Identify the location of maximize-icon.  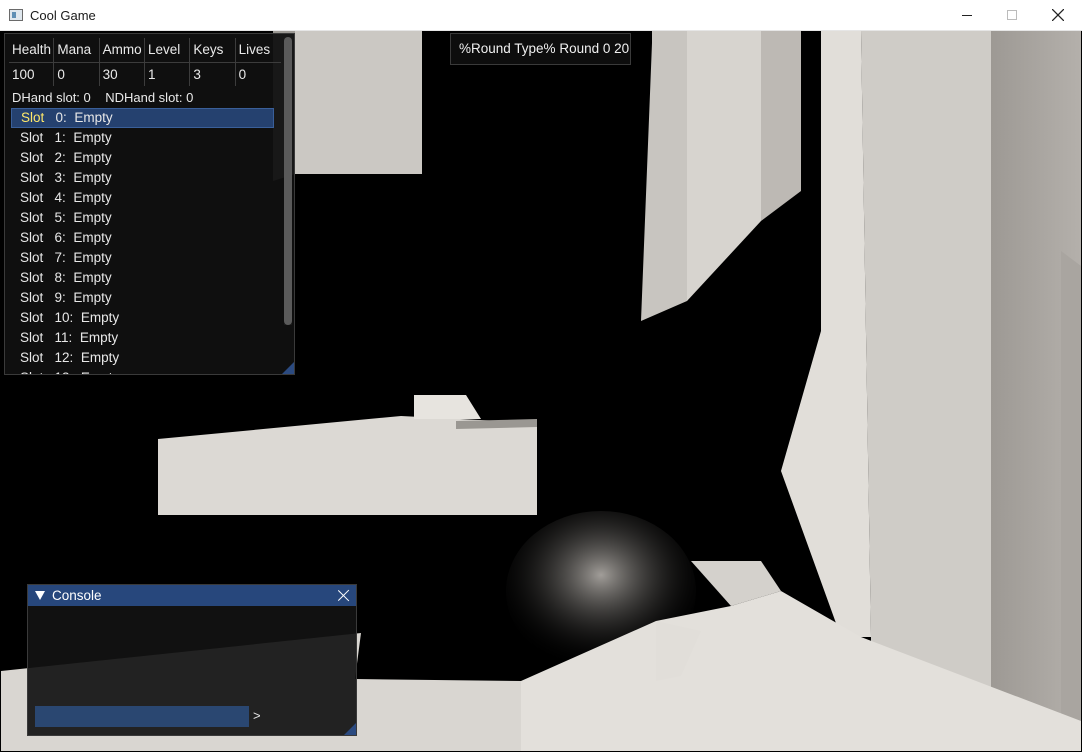
(1012, 15).